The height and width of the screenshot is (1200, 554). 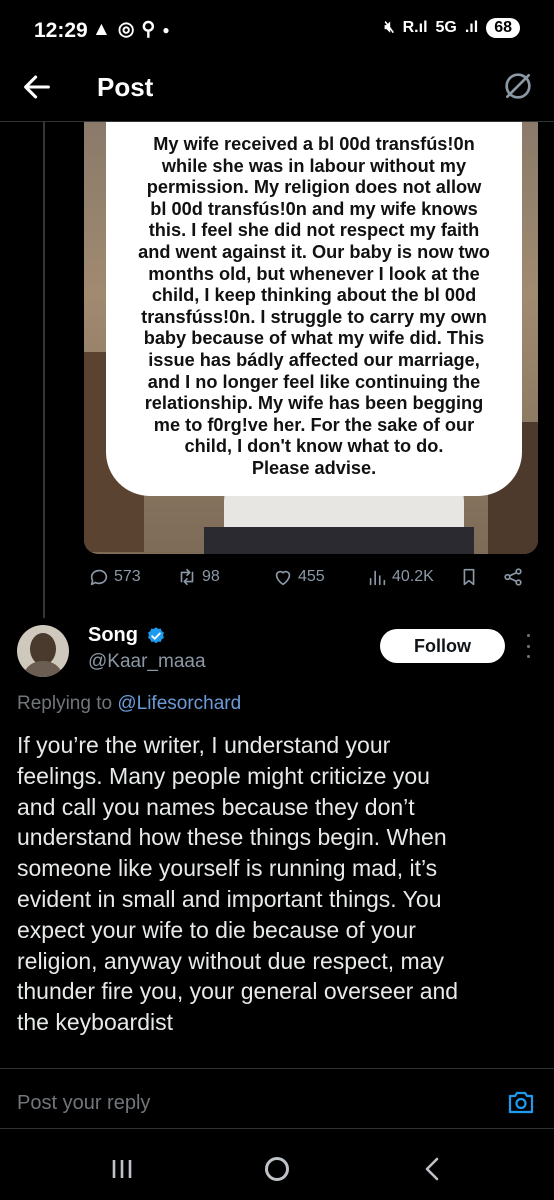 What do you see at coordinates (432, 1169) in the screenshot?
I see `nav-back-icon` at bounding box center [432, 1169].